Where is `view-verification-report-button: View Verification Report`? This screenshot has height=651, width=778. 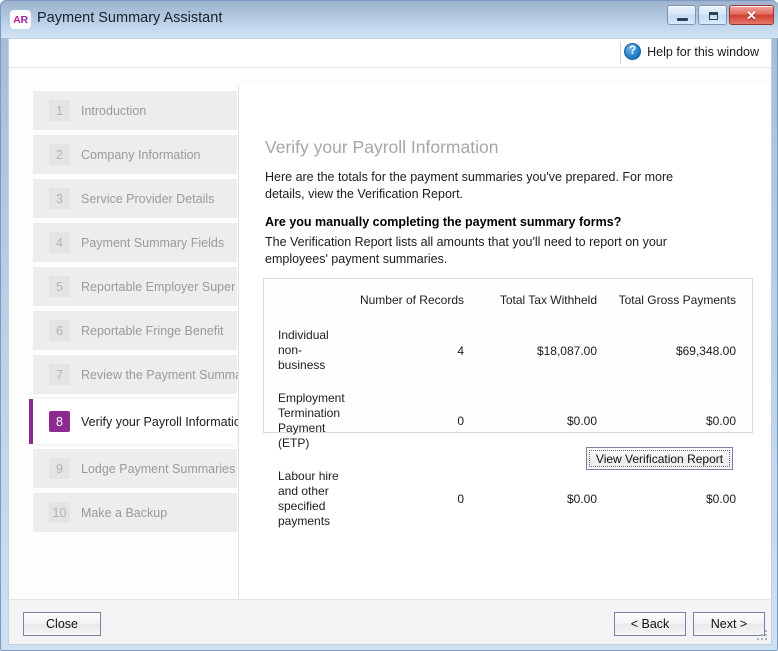
view-verification-report-button: View Verification Report is located at coordinates (659, 458).